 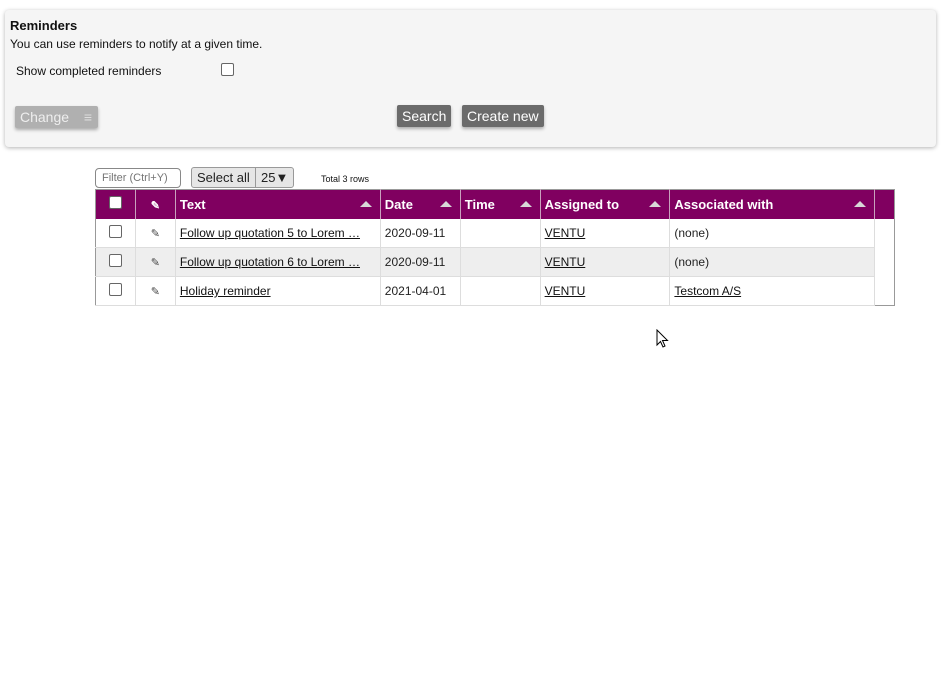 What do you see at coordinates (138, 178) in the screenshot?
I see `filter-input` at bounding box center [138, 178].